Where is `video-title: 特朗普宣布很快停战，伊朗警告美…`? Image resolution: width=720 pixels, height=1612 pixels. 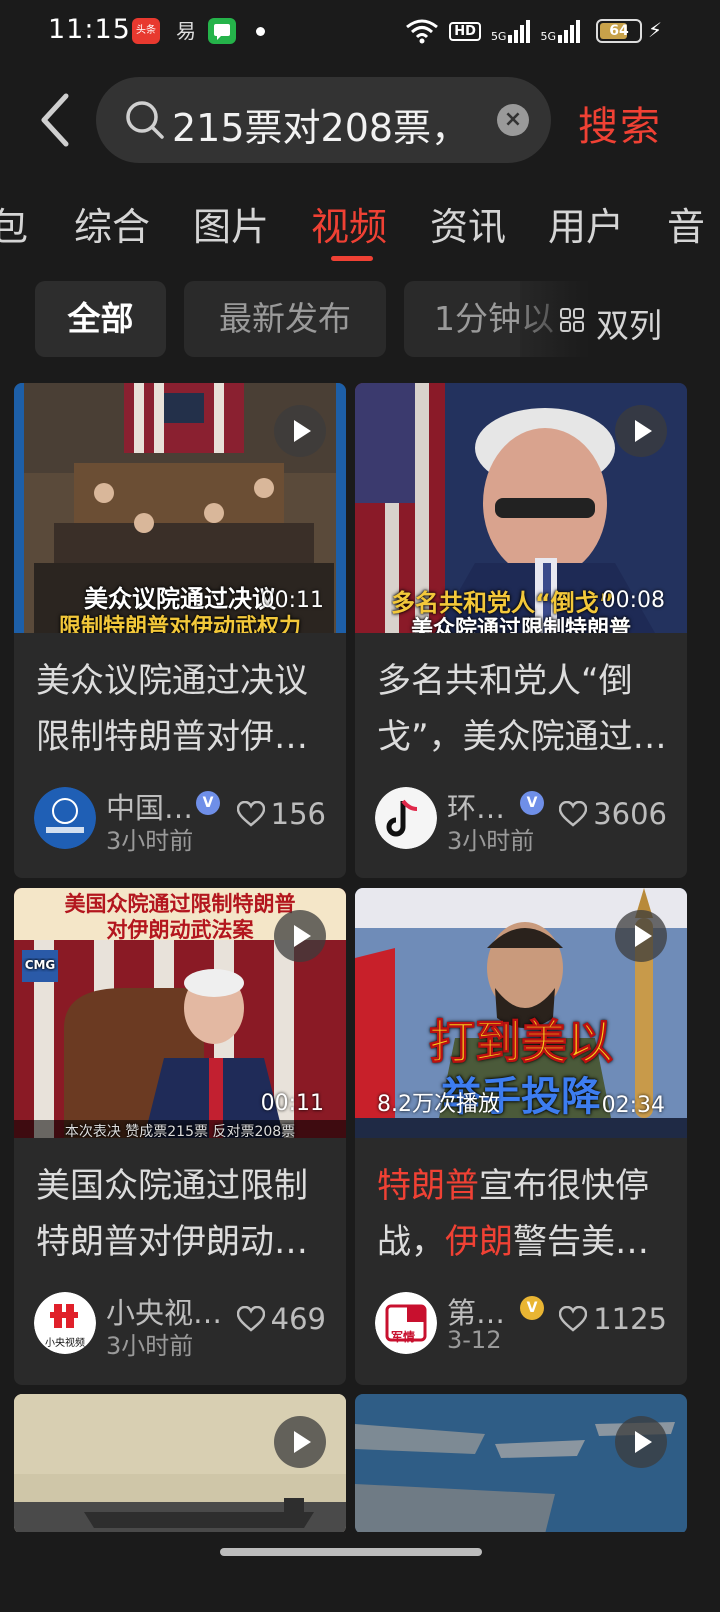
video-title: 特朗普宣布很快停战，伊朗警告美… is located at coordinates (523, 1214).